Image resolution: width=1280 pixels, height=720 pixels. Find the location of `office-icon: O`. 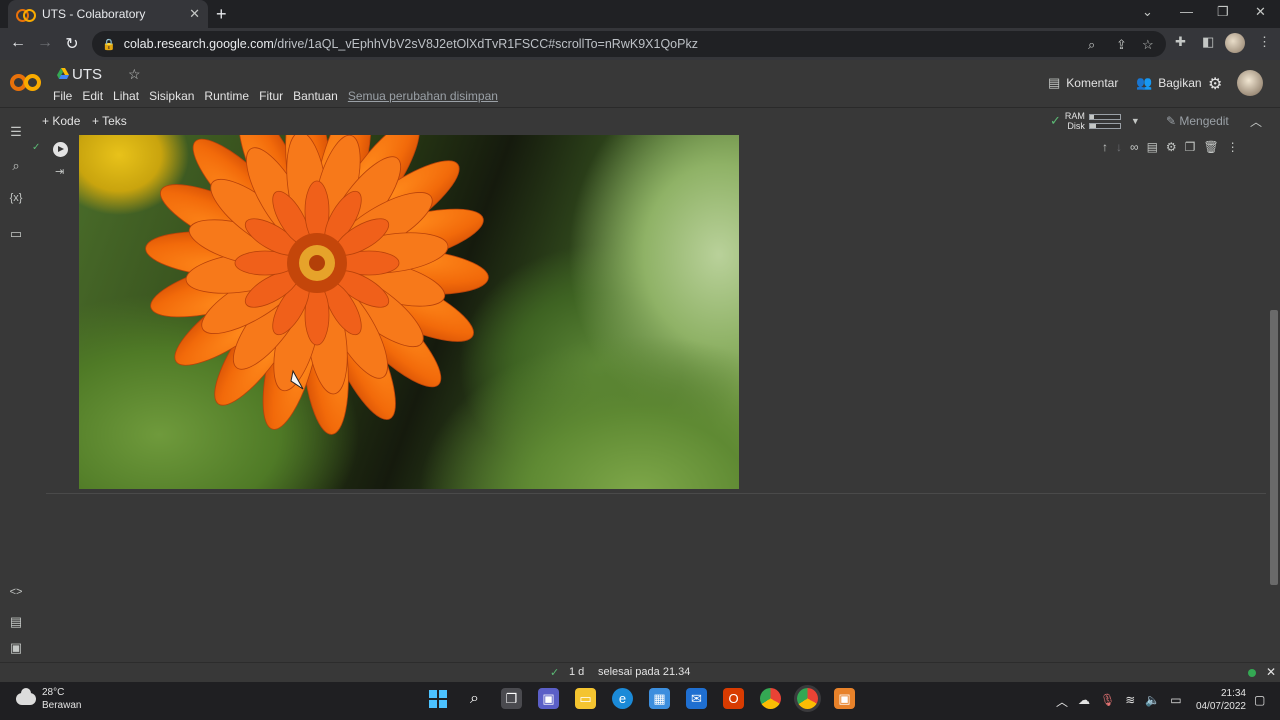

office-icon: O is located at coordinates (733, 698).